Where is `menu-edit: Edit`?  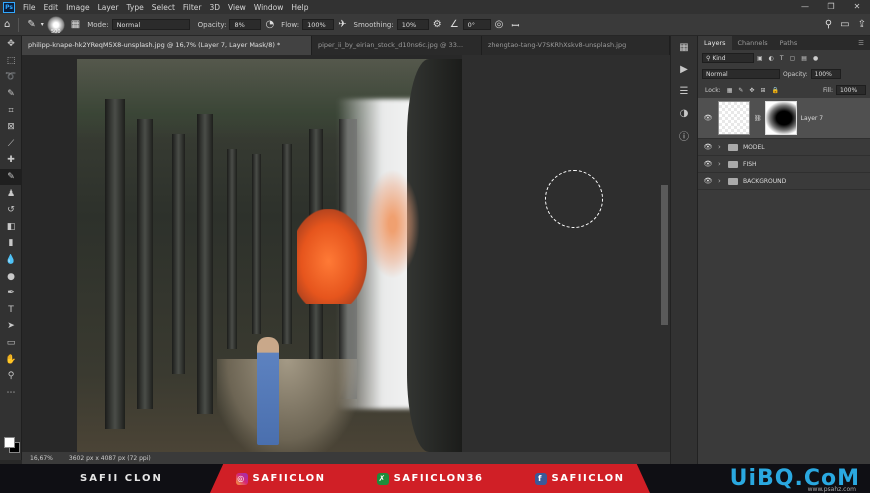 menu-edit: Edit is located at coordinates (51, 7).